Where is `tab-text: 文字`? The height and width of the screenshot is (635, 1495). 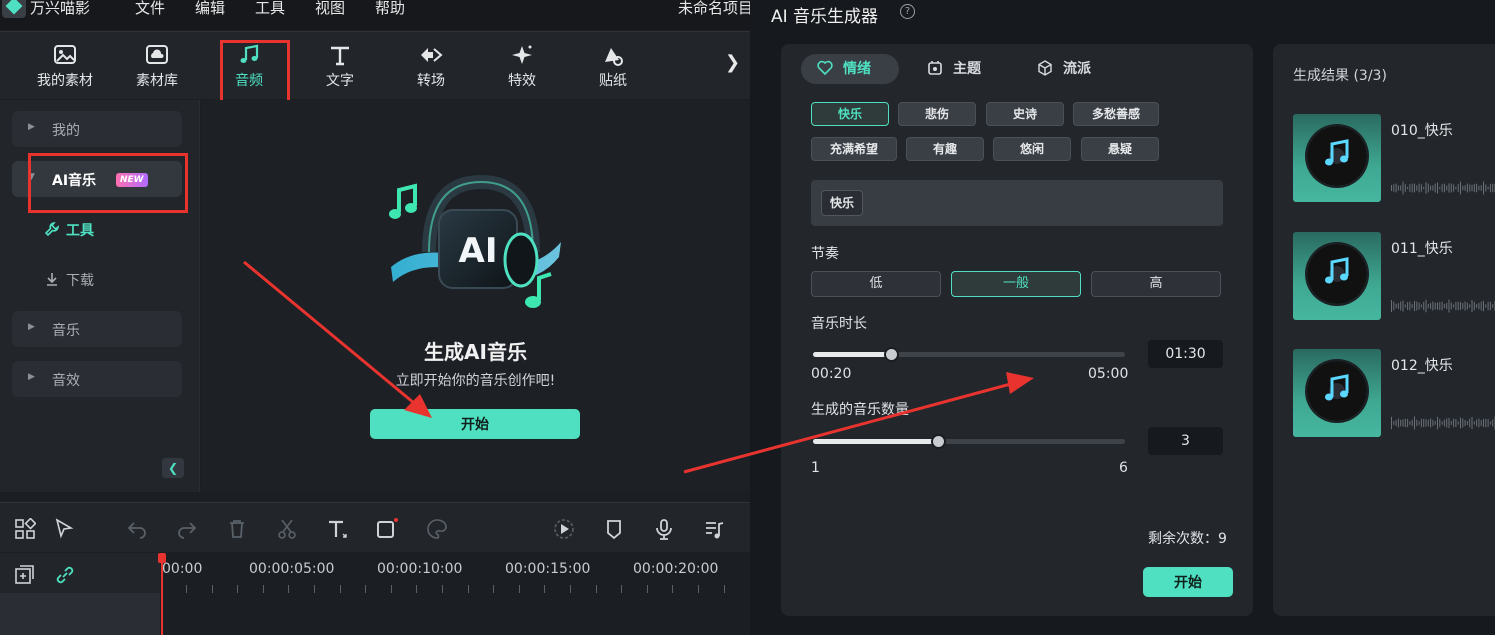 tab-text: 文字 is located at coordinates (340, 67).